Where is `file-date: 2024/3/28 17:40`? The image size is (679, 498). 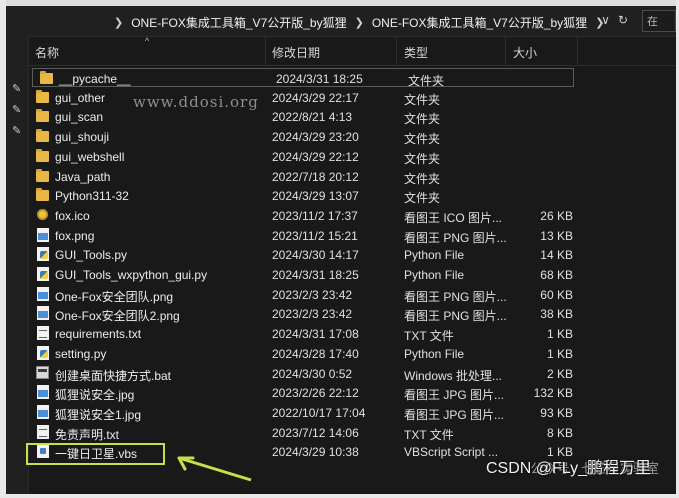 file-date: 2024/3/28 17:40 is located at coordinates (315, 353).